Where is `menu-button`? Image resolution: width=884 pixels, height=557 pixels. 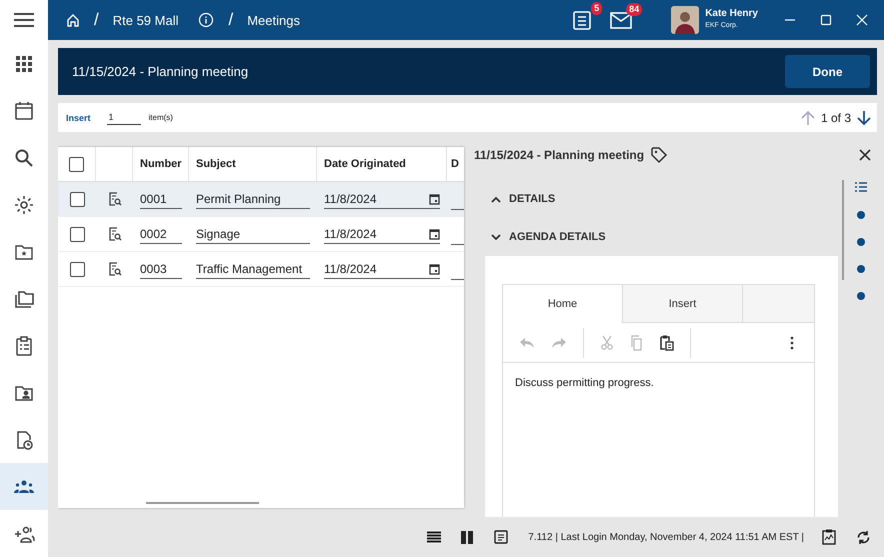 menu-button is located at coordinates (24, 20).